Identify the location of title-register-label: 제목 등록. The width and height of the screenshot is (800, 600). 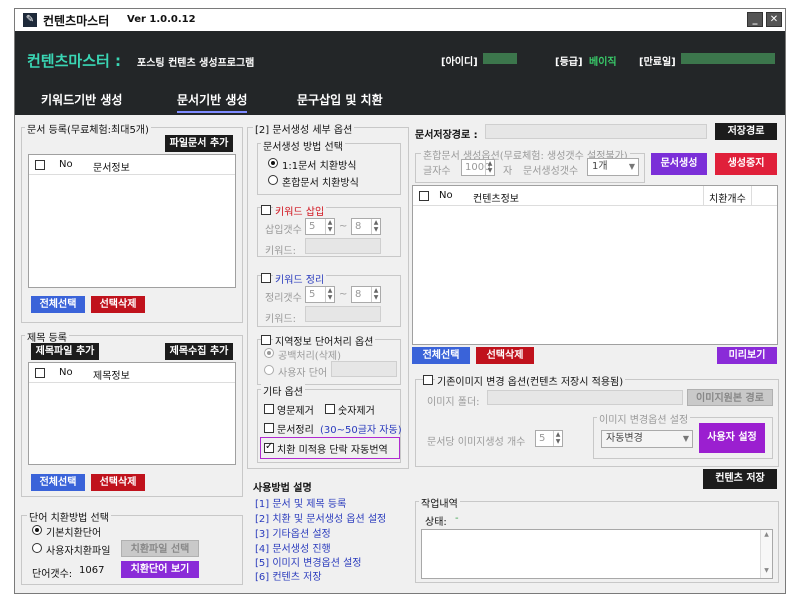
(47, 336).